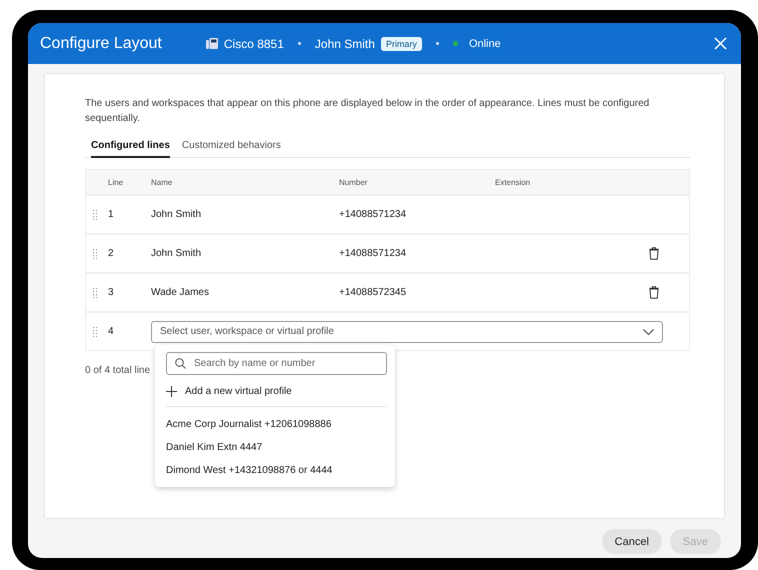 The image size is (758, 570). Describe the element at coordinates (212, 43) in the screenshot. I see `phone-icon` at that location.